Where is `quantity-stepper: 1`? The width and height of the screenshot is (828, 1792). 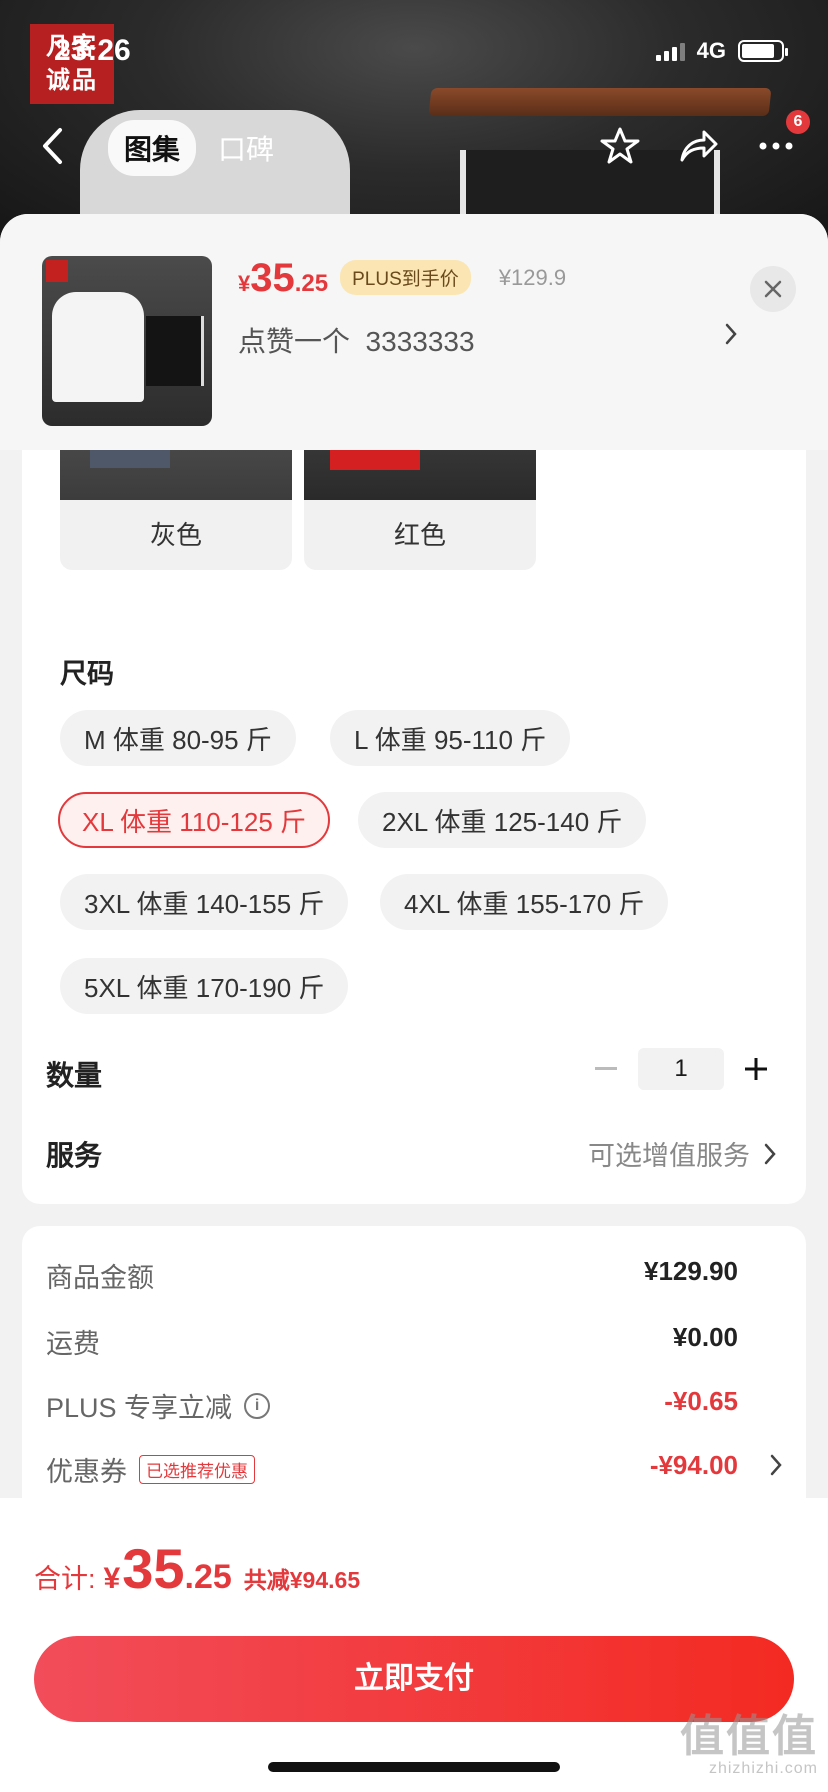
quantity-stepper: 1 is located at coordinates (681, 1069).